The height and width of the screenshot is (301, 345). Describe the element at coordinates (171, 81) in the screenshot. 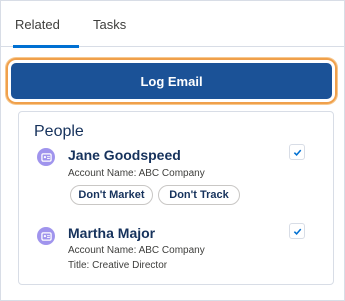

I see `log-email-button: Log Email` at that location.